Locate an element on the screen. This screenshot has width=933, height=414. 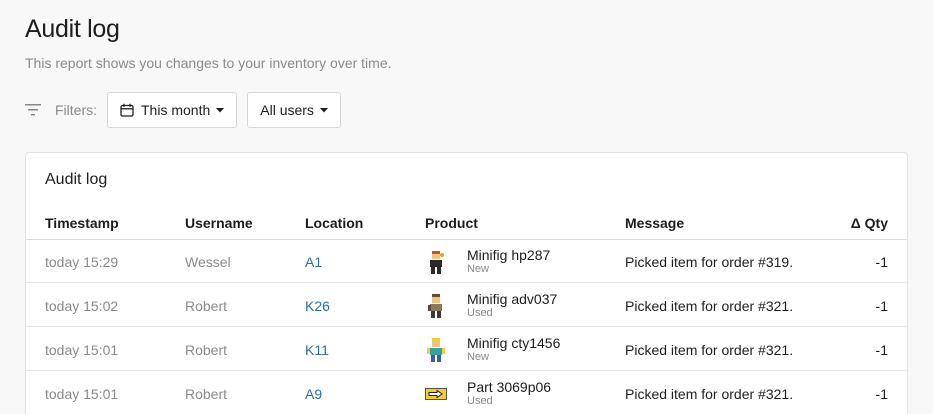
product-name: Minifig cty1456 is located at coordinates (514, 343).